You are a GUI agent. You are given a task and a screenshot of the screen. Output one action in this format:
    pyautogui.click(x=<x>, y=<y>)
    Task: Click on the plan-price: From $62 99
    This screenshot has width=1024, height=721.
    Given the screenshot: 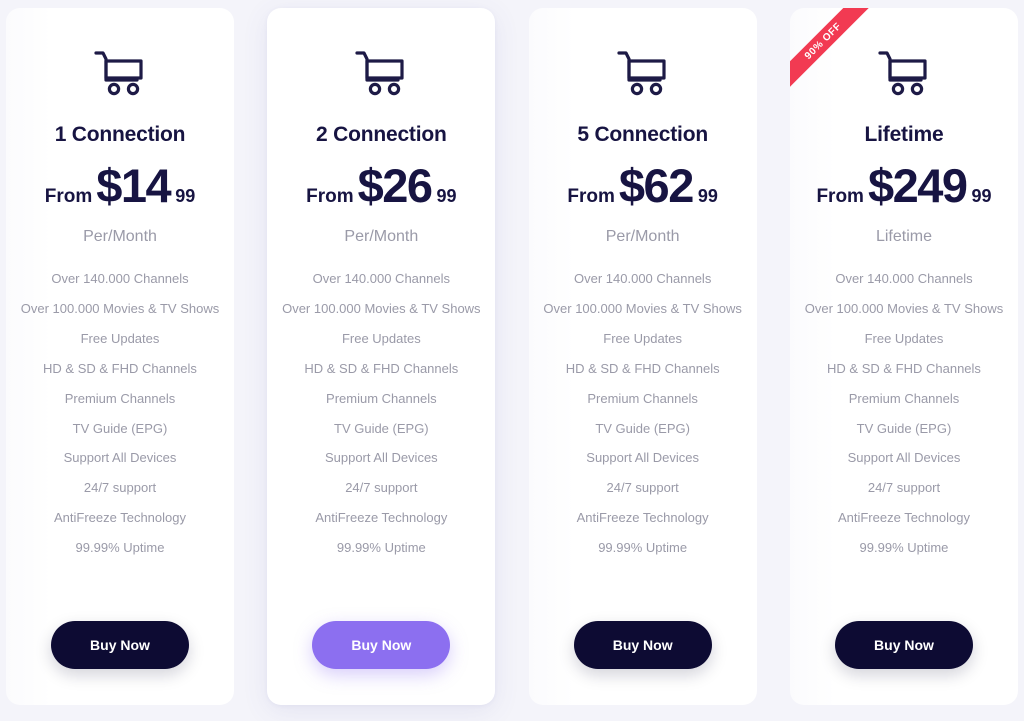 What is the action you would take?
    pyautogui.click(x=643, y=185)
    